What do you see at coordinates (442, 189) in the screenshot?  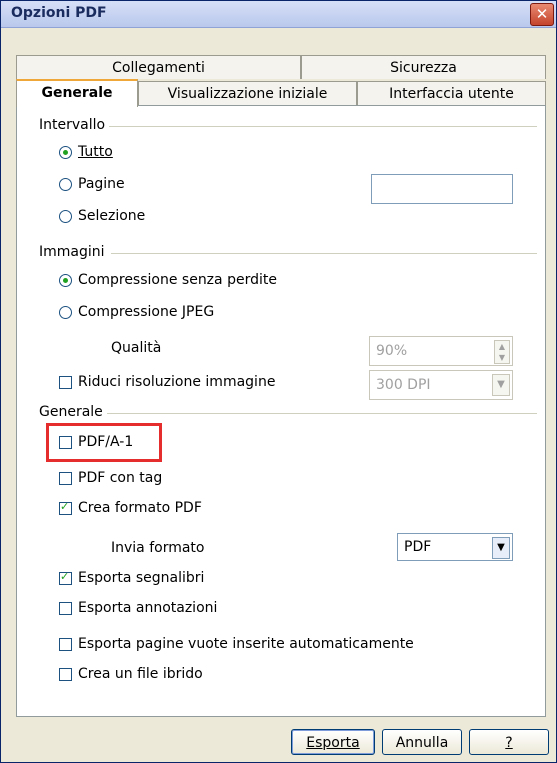 I see `pagine-input` at bounding box center [442, 189].